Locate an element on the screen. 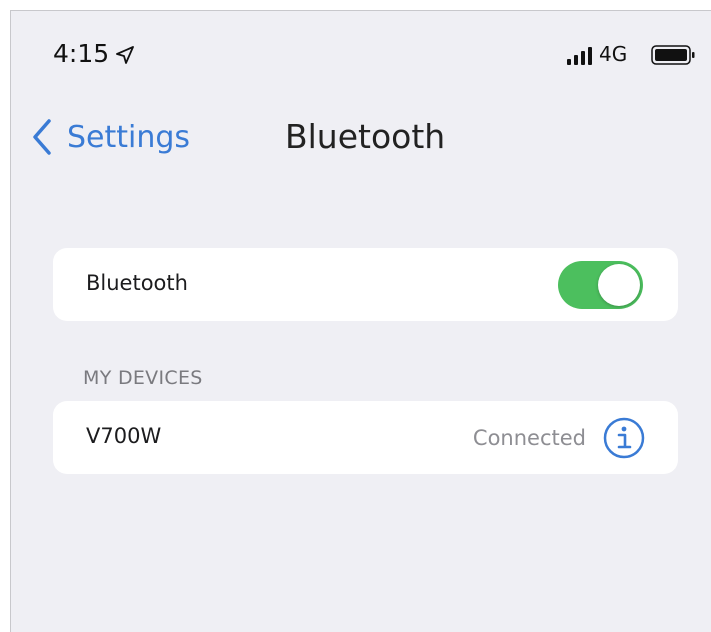  signal-bars-icon is located at coordinates (579, 56).